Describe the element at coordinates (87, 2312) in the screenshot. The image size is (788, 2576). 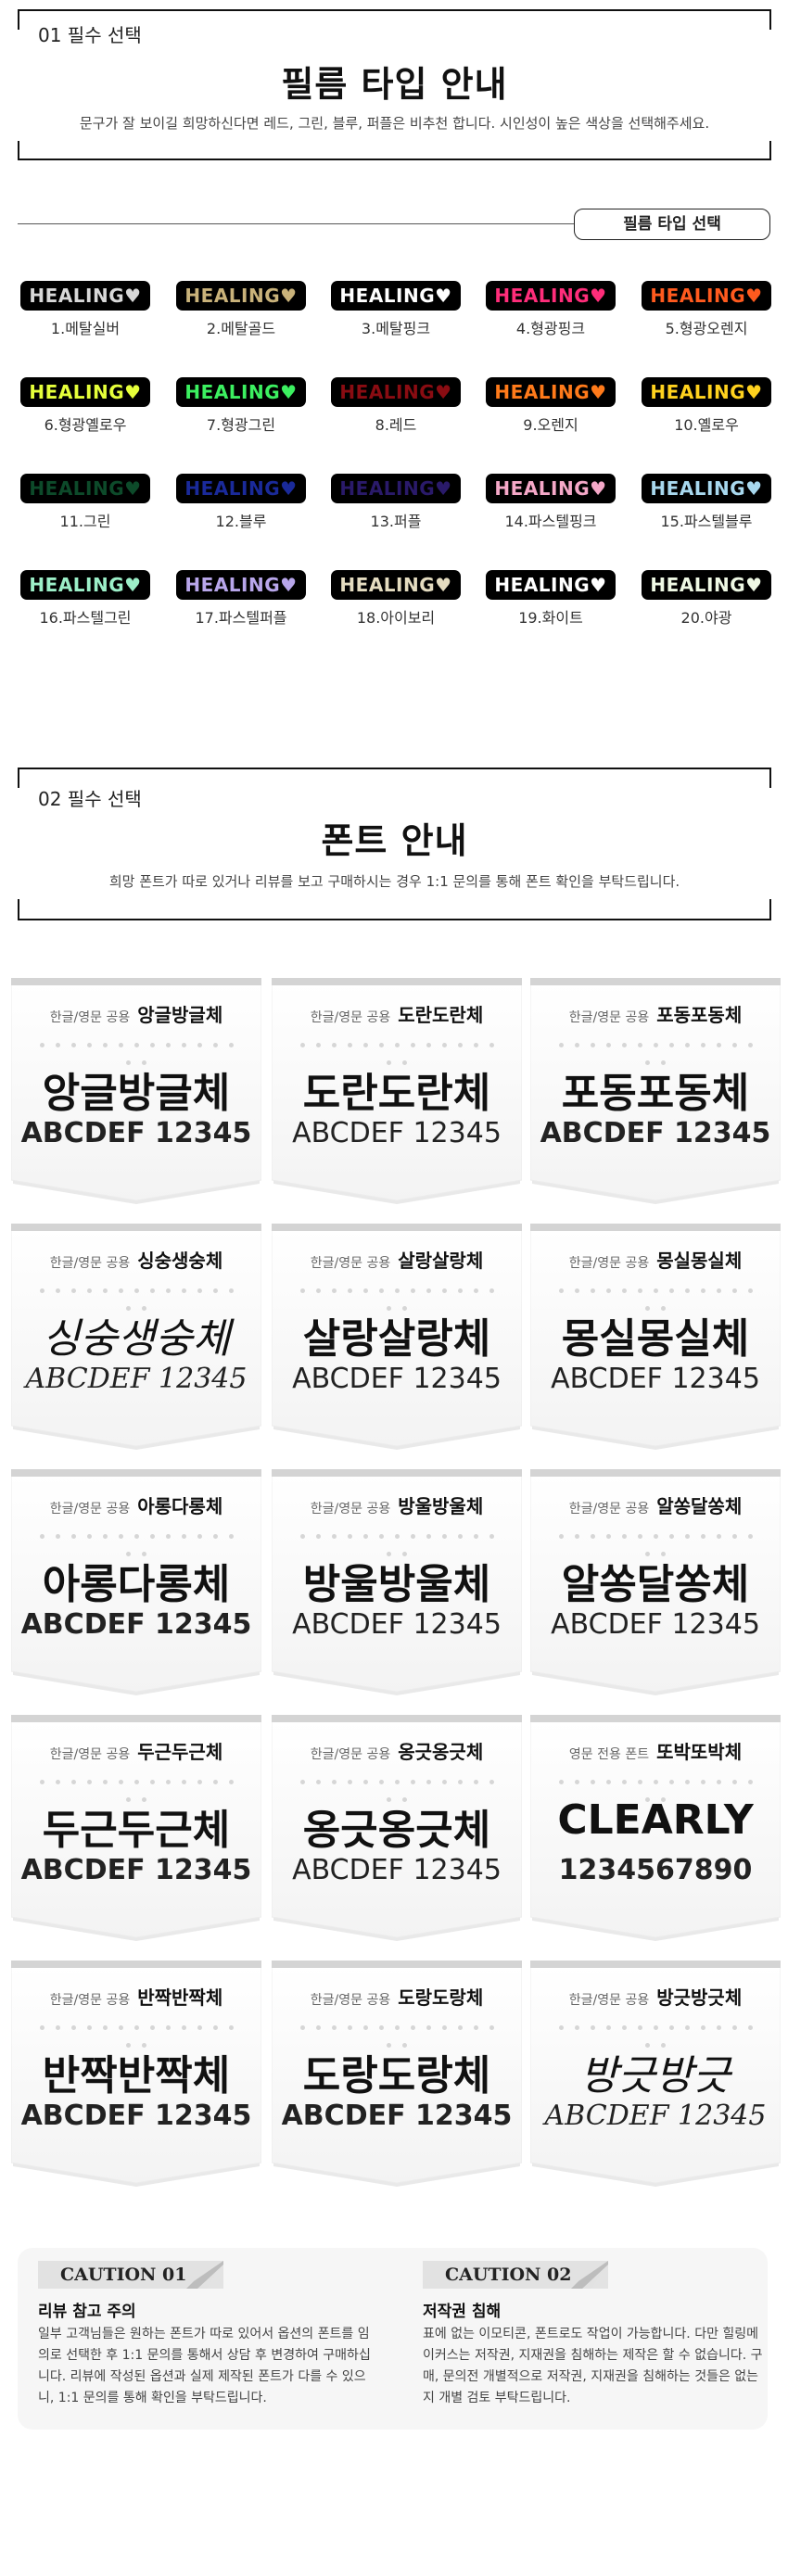
I see `caution-01-title: 리뷰 참고 주의` at that location.